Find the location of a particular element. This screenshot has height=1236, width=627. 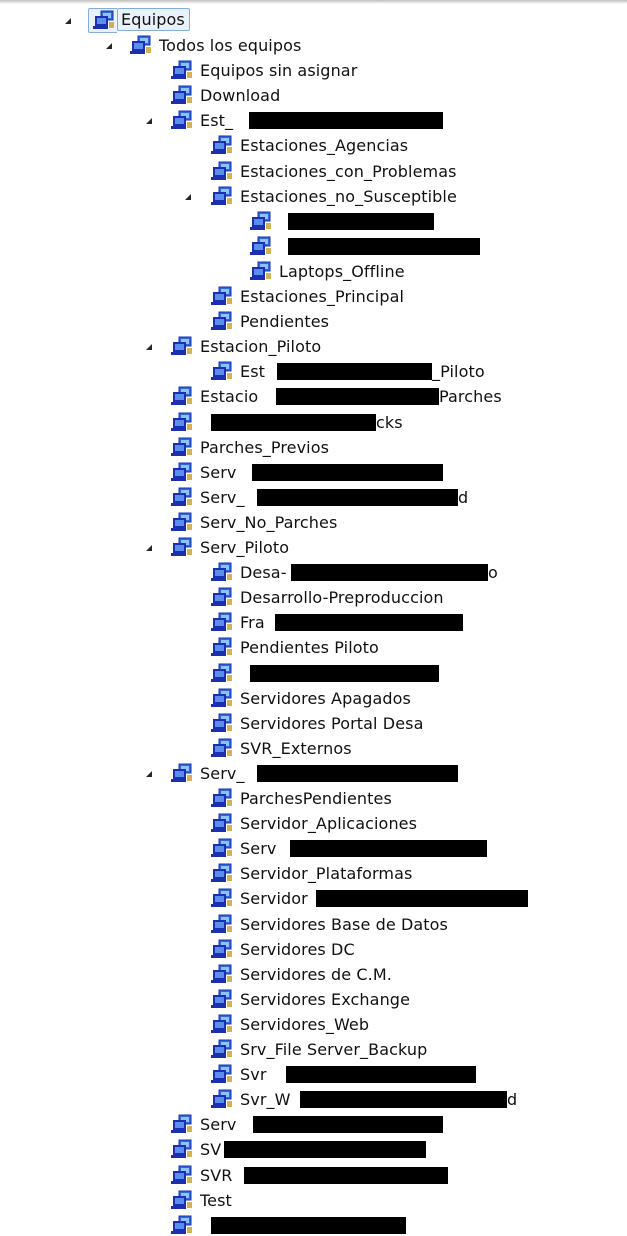

tree-node: Servidores Portal Desa is located at coordinates (313, 723).